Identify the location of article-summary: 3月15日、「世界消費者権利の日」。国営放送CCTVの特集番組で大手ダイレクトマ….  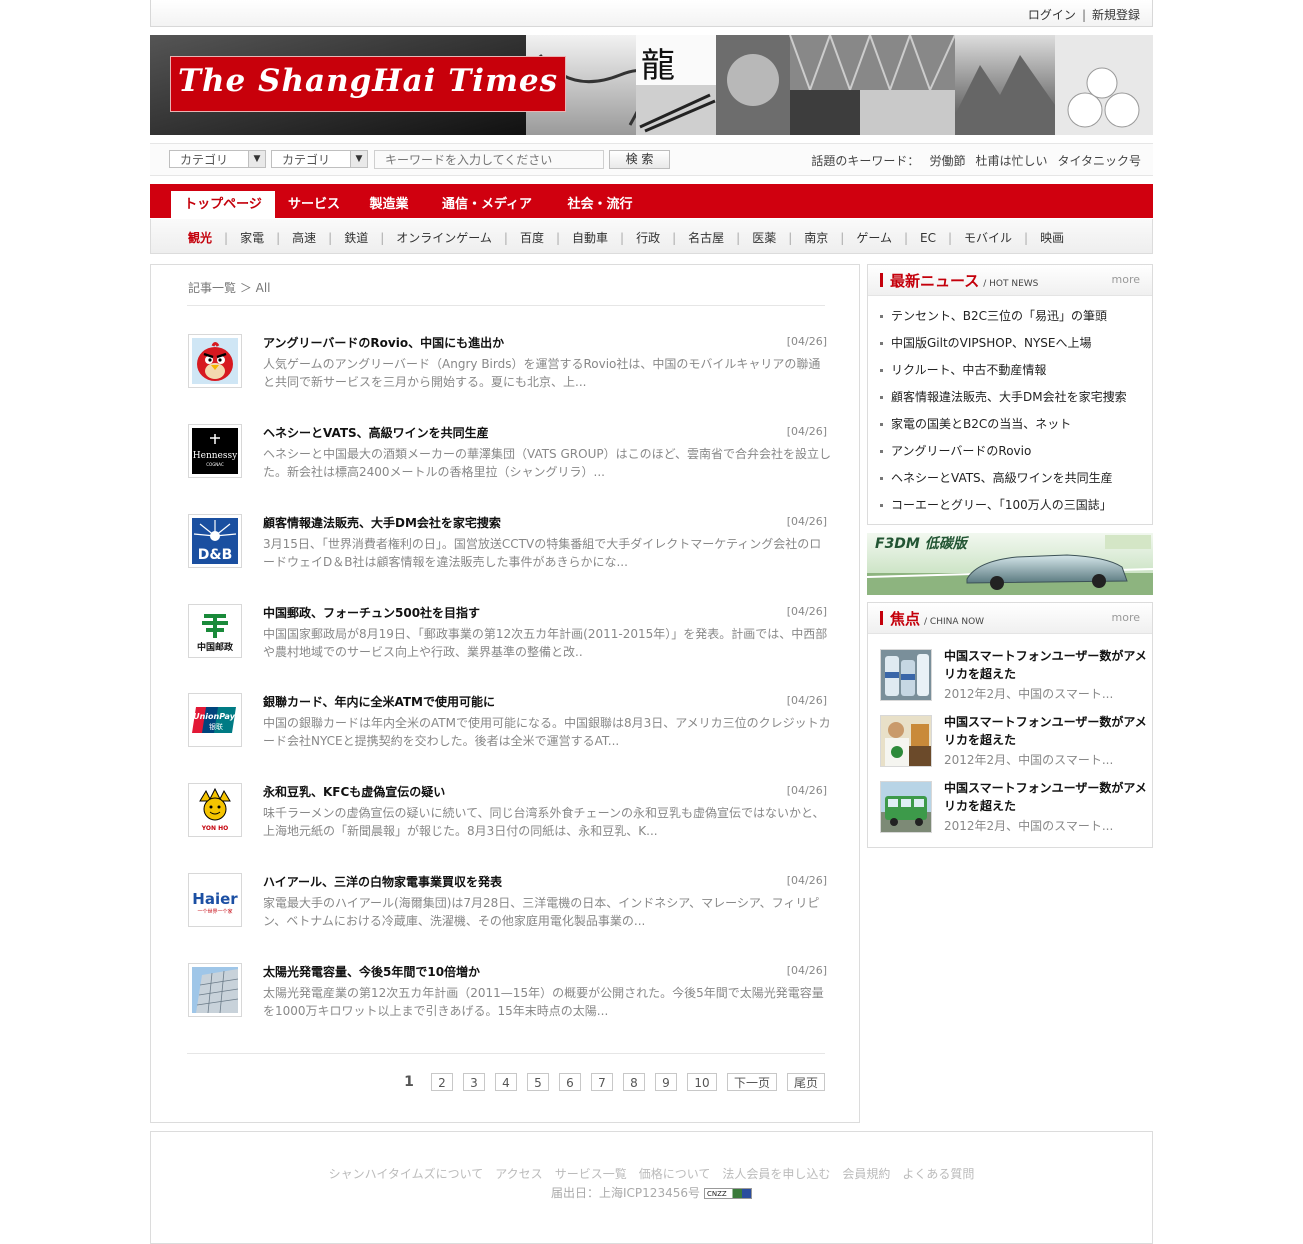
(542, 553).